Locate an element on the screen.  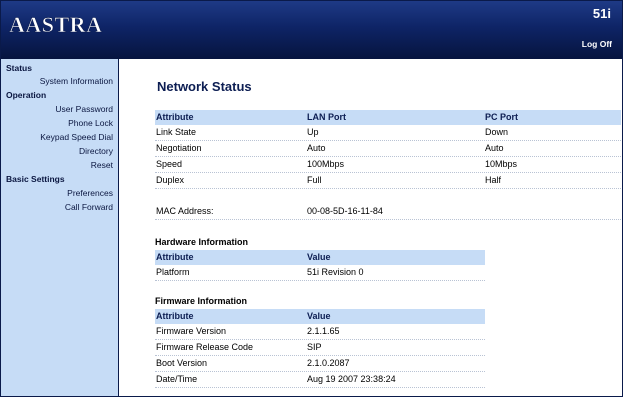
table-row: Date/Time Aug 19 2007 23:38:24 is located at coordinates (320, 380).